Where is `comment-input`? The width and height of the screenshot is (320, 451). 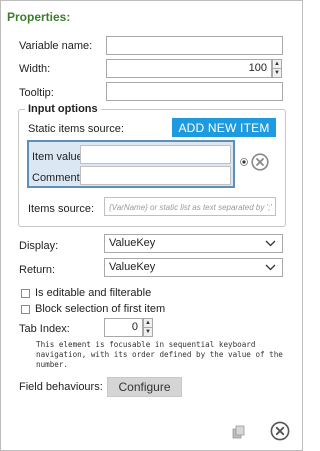
comment-input is located at coordinates (155, 175).